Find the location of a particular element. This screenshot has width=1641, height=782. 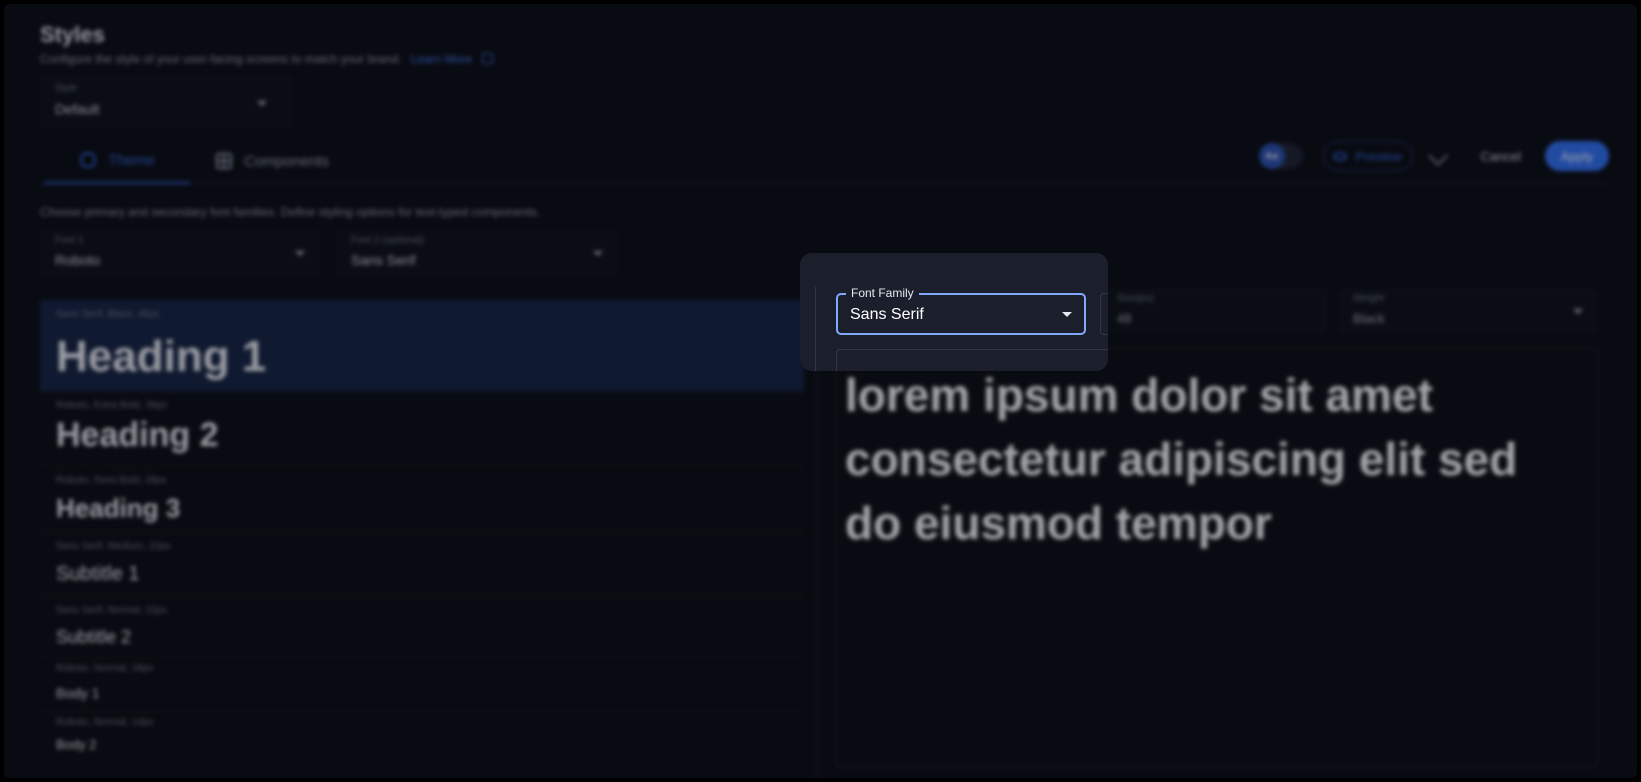

size-field-edge is located at coordinates (1104, 314).